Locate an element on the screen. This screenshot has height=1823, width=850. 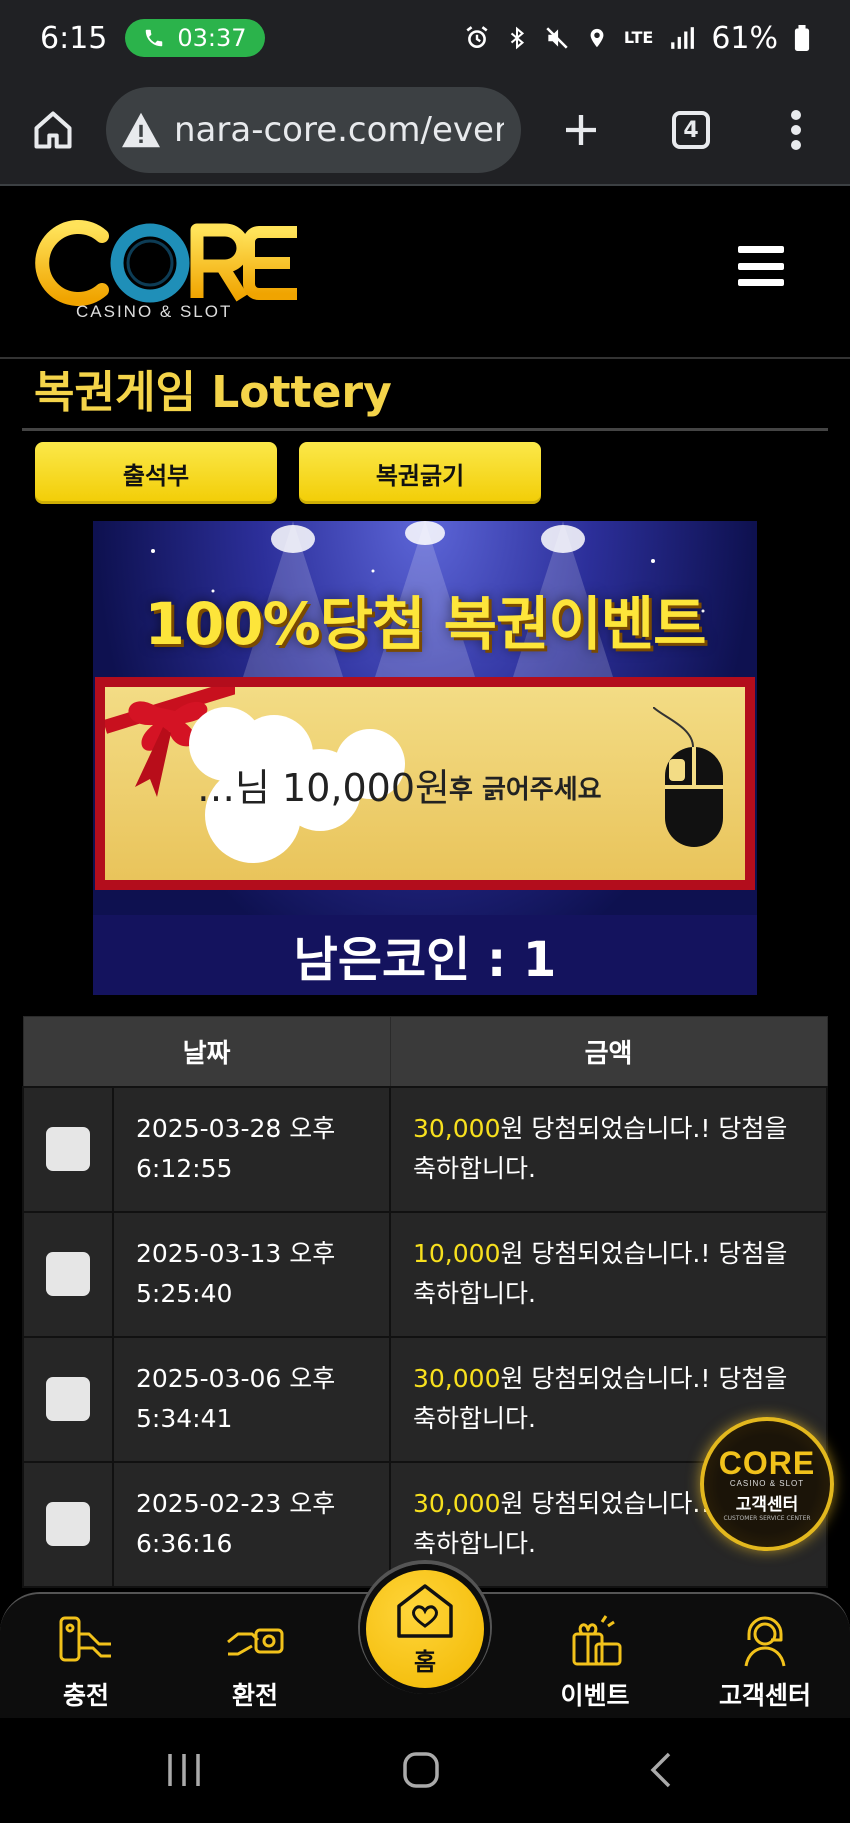
row-amount: 10,000 is located at coordinates (457, 1253).